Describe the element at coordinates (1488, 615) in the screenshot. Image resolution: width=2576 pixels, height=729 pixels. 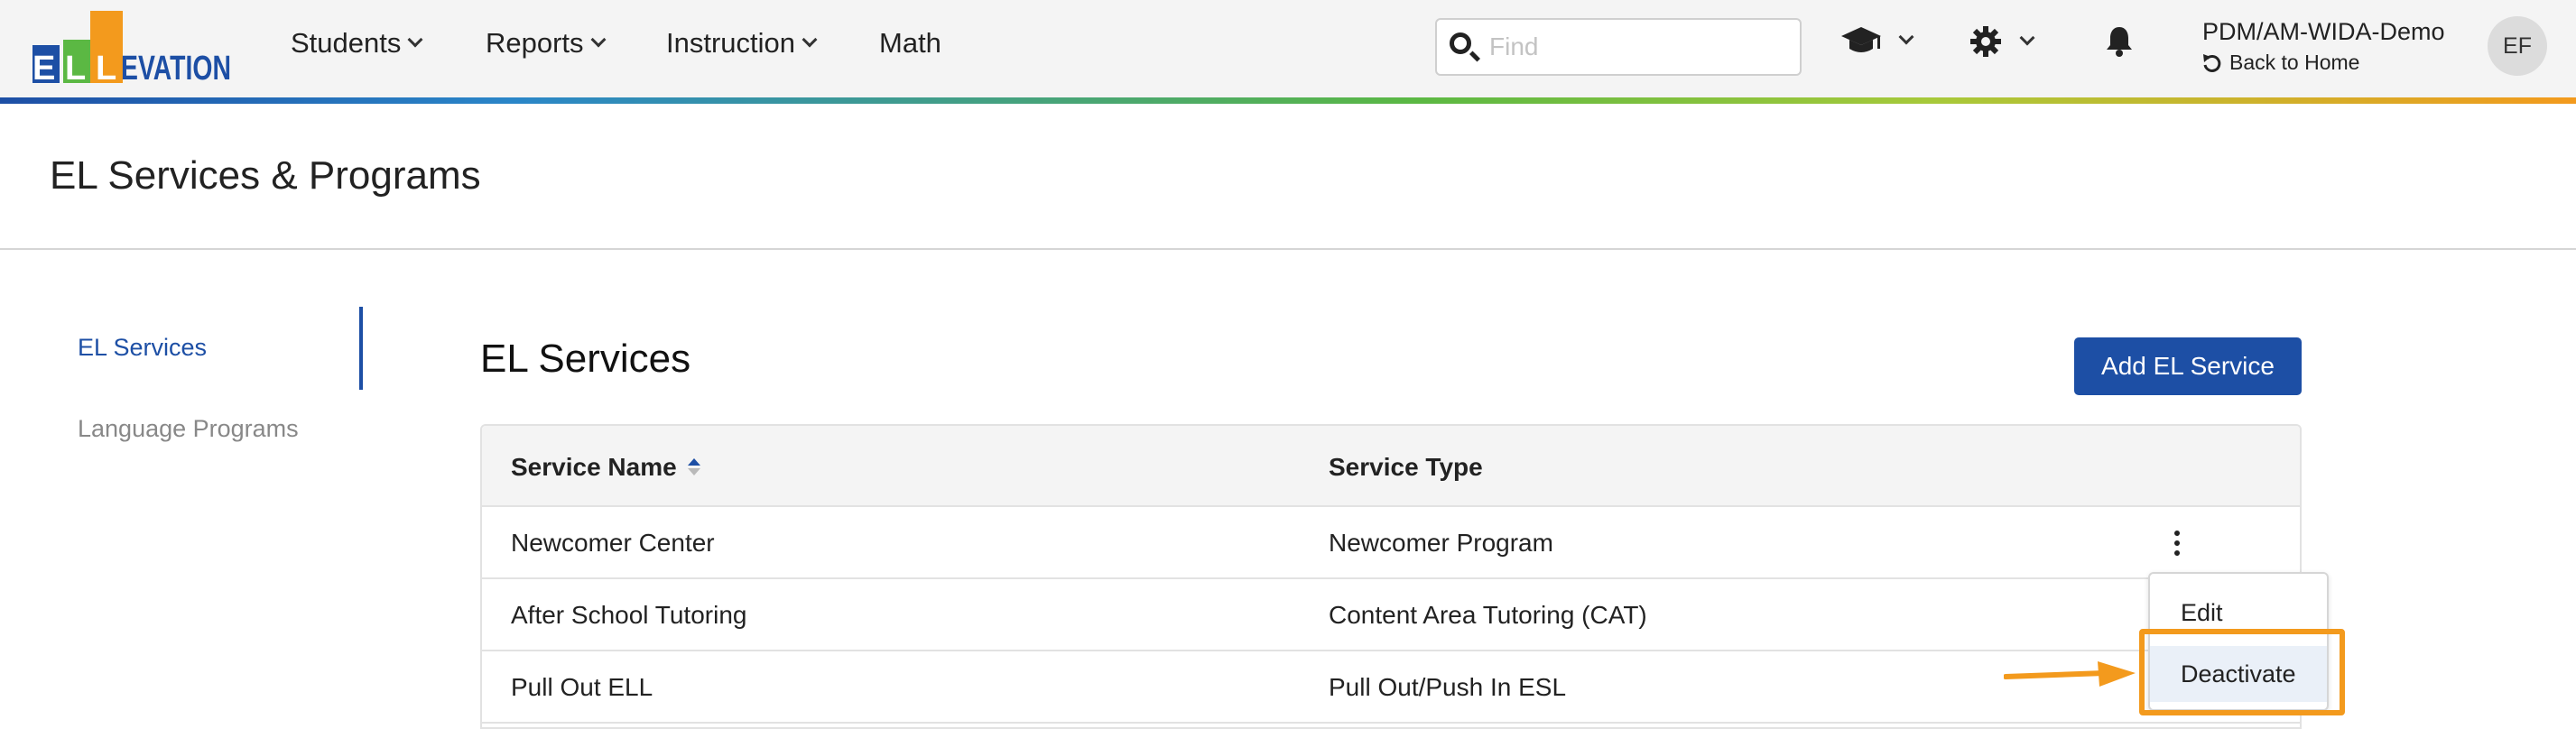
I see `service-type-cell: Content Area Tutoring (CAT)` at that location.